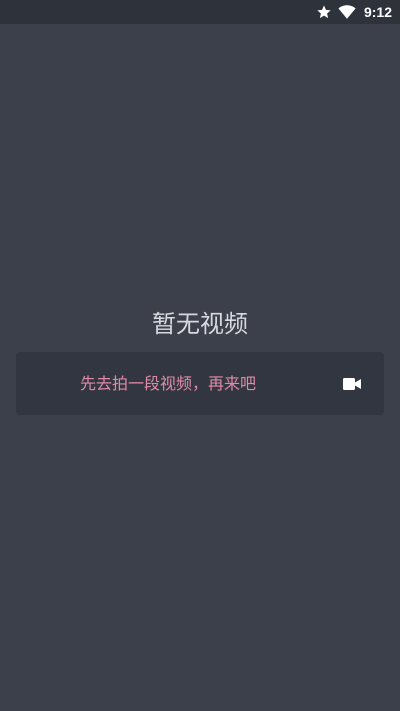 The height and width of the screenshot is (711, 400). Describe the element at coordinates (347, 12) in the screenshot. I see `wifi-icon` at that location.